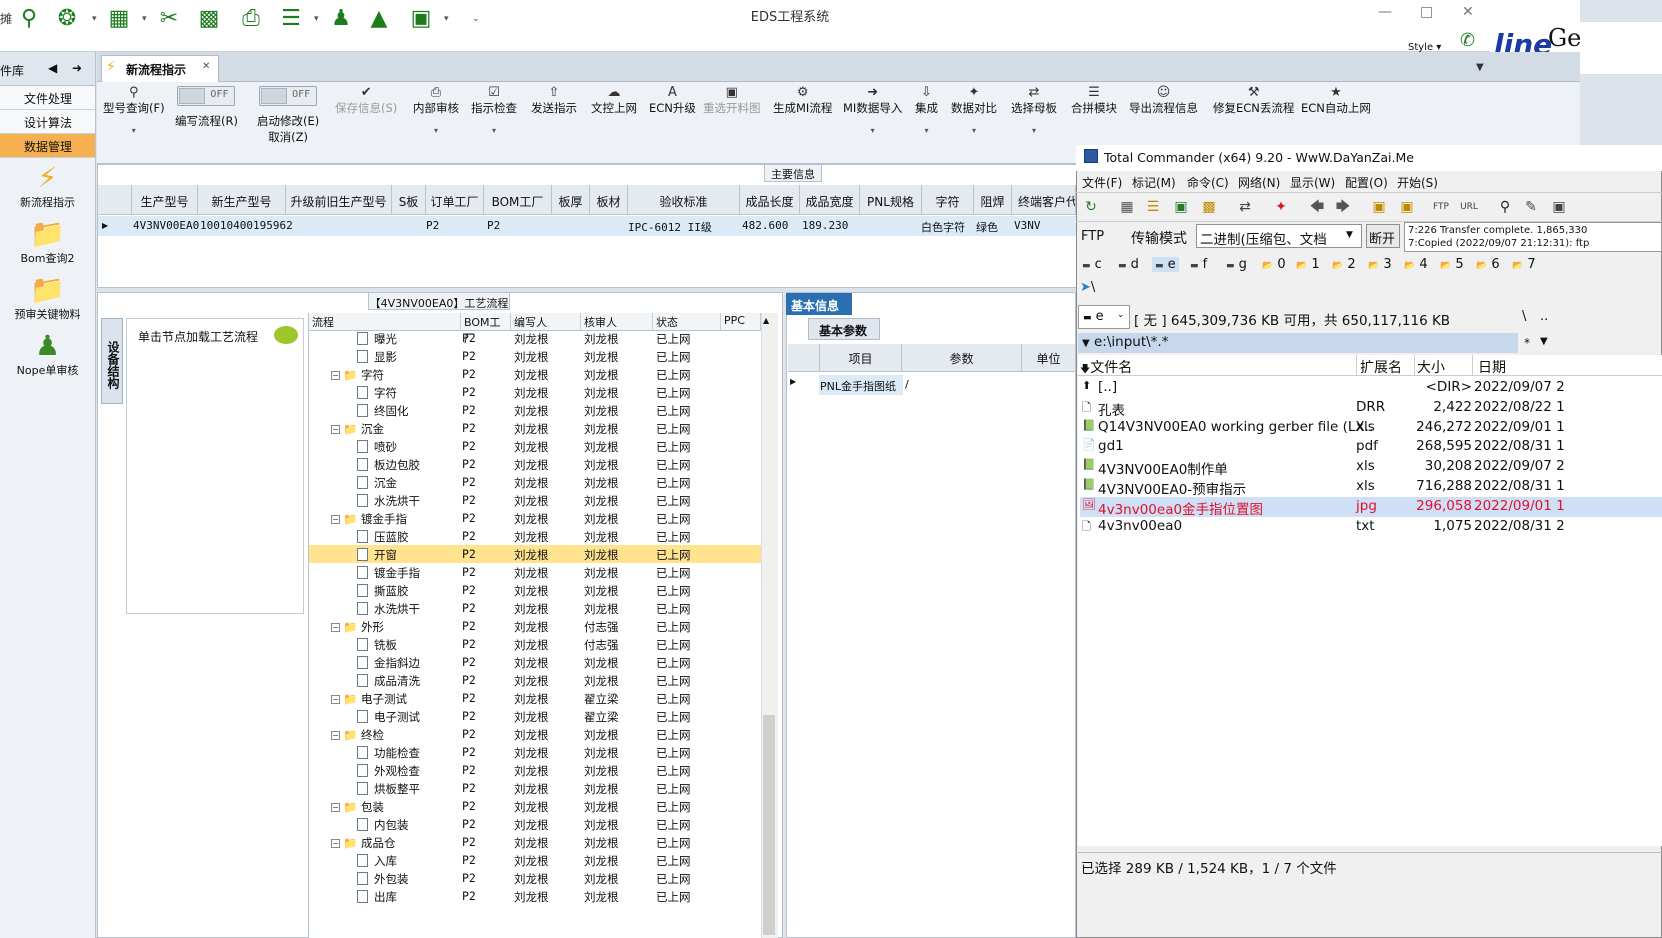 The image size is (1662, 938). What do you see at coordinates (535, 878) in the screenshot?
I see `table-row: 外包装 P2 刘龙根 刘龙根 已上网` at bounding box center [535, 878].